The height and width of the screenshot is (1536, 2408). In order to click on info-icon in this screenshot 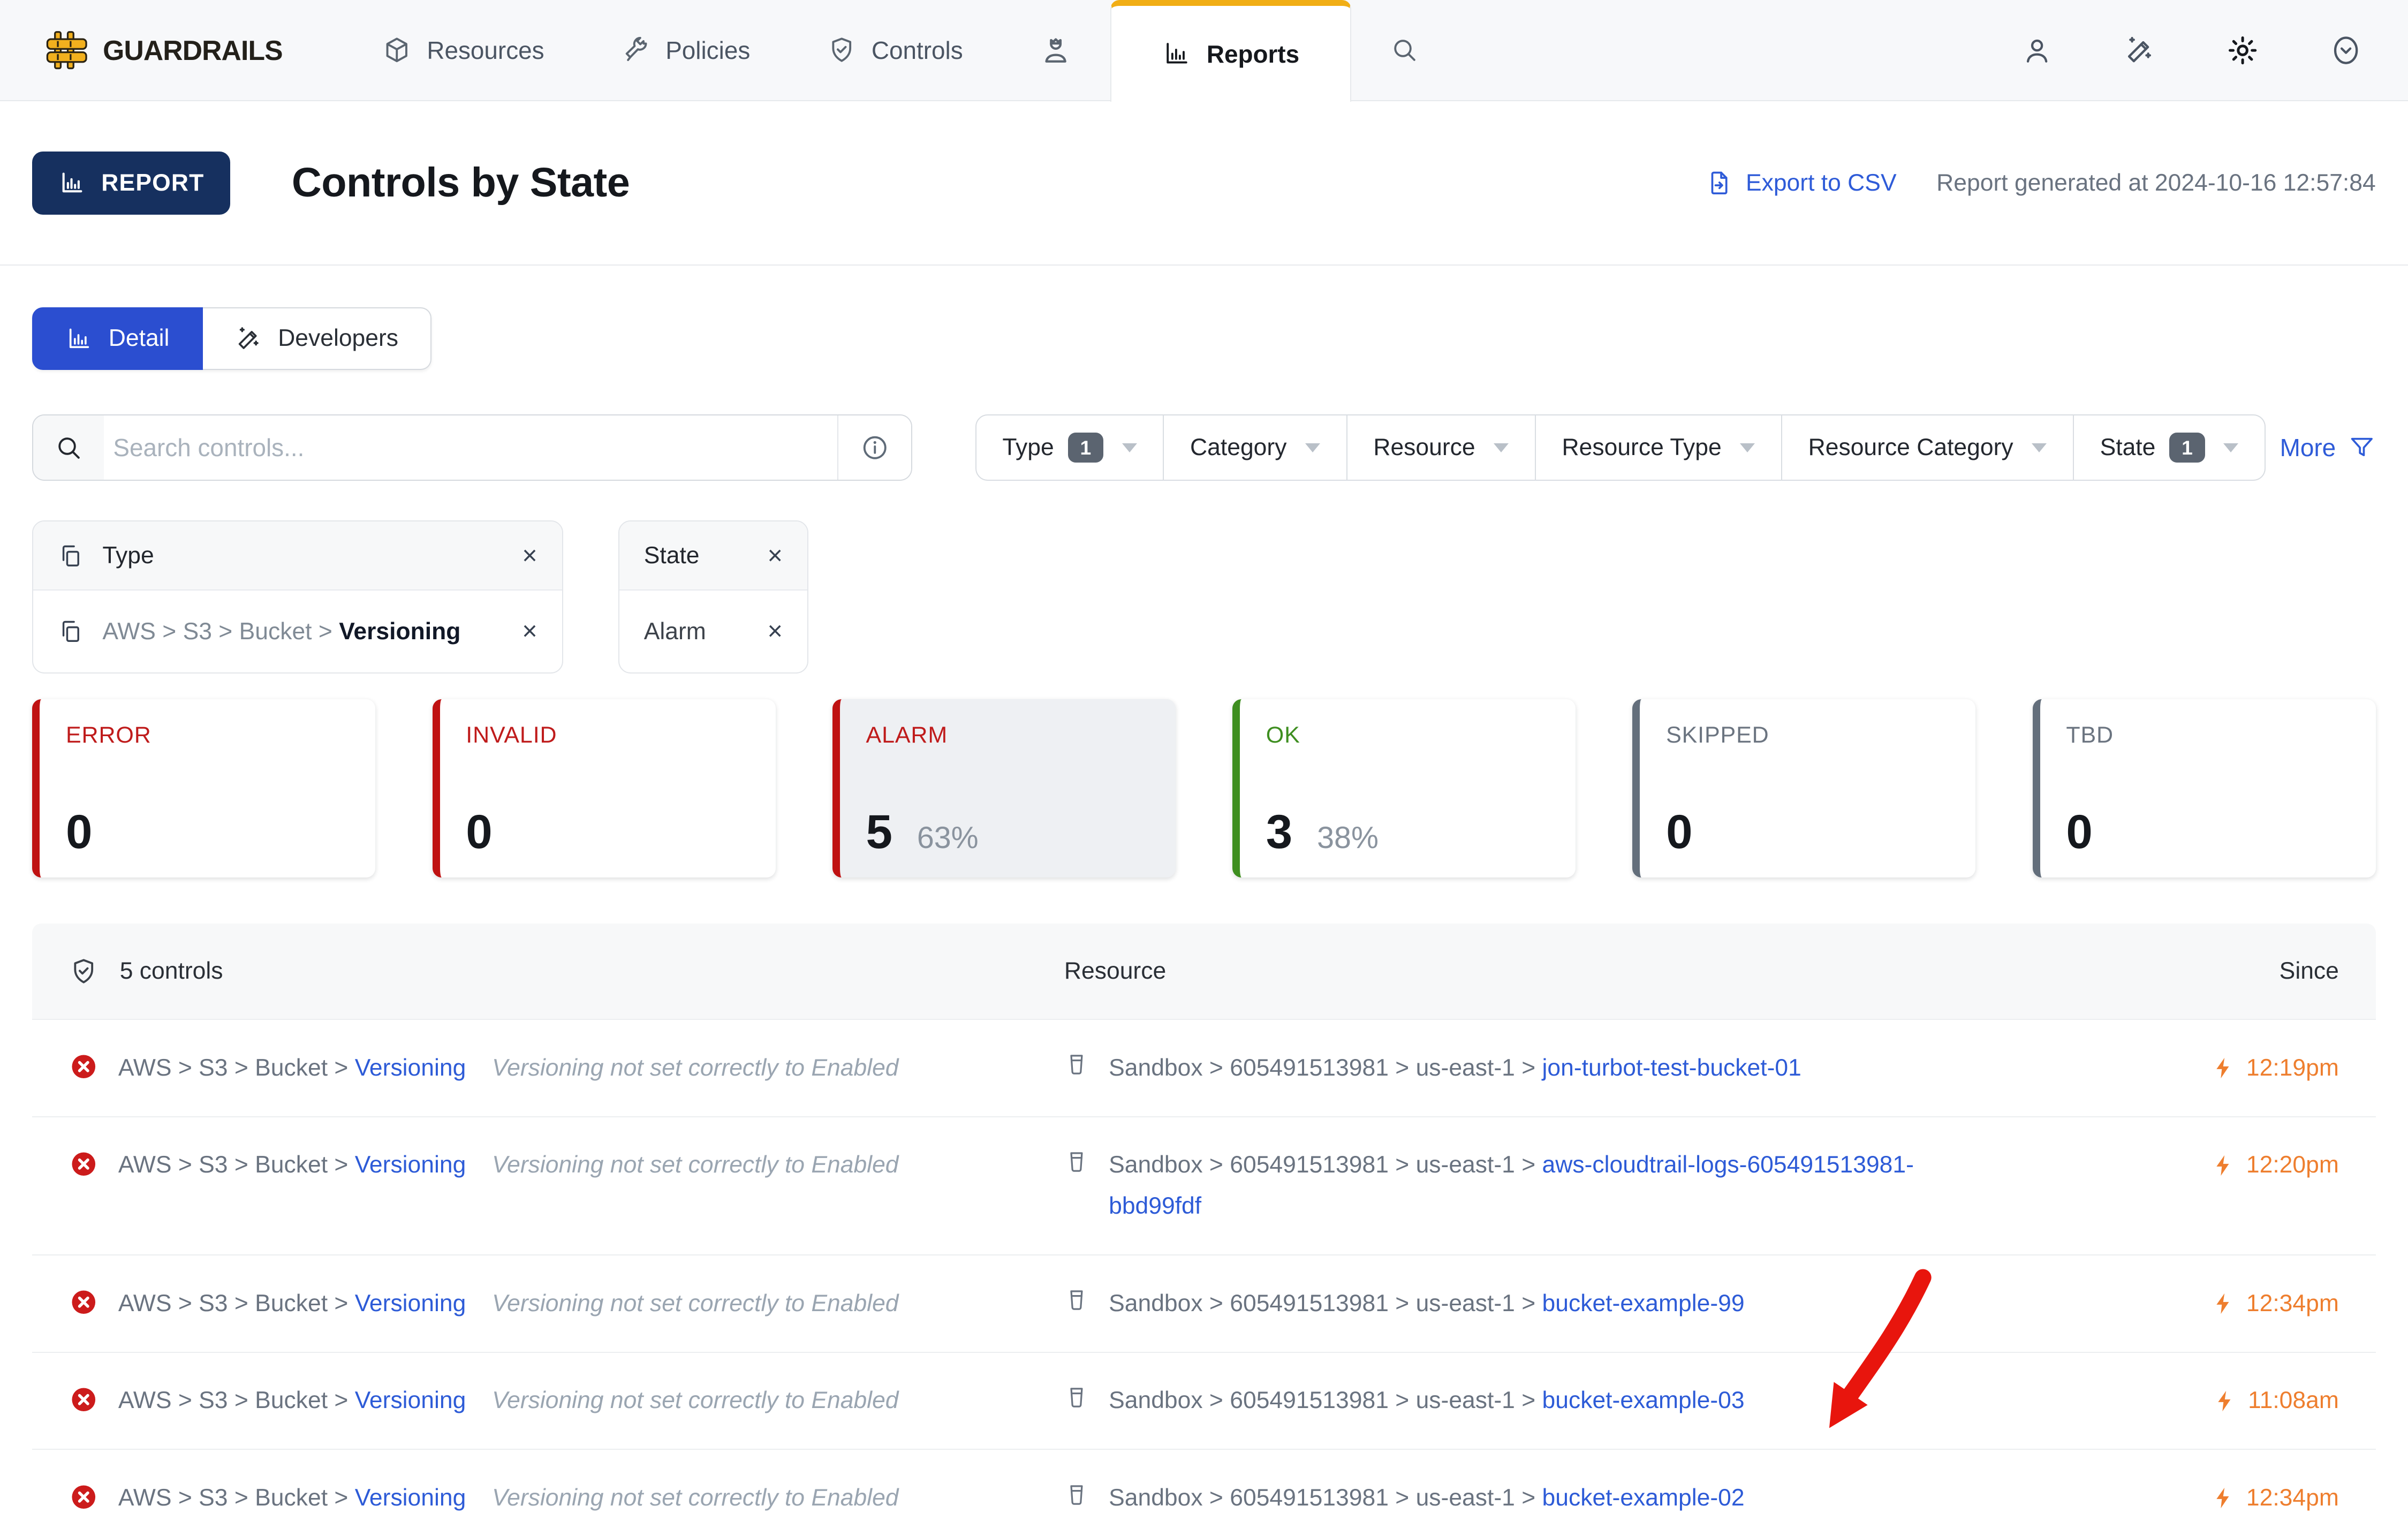, I will do `click(874, 447)`.